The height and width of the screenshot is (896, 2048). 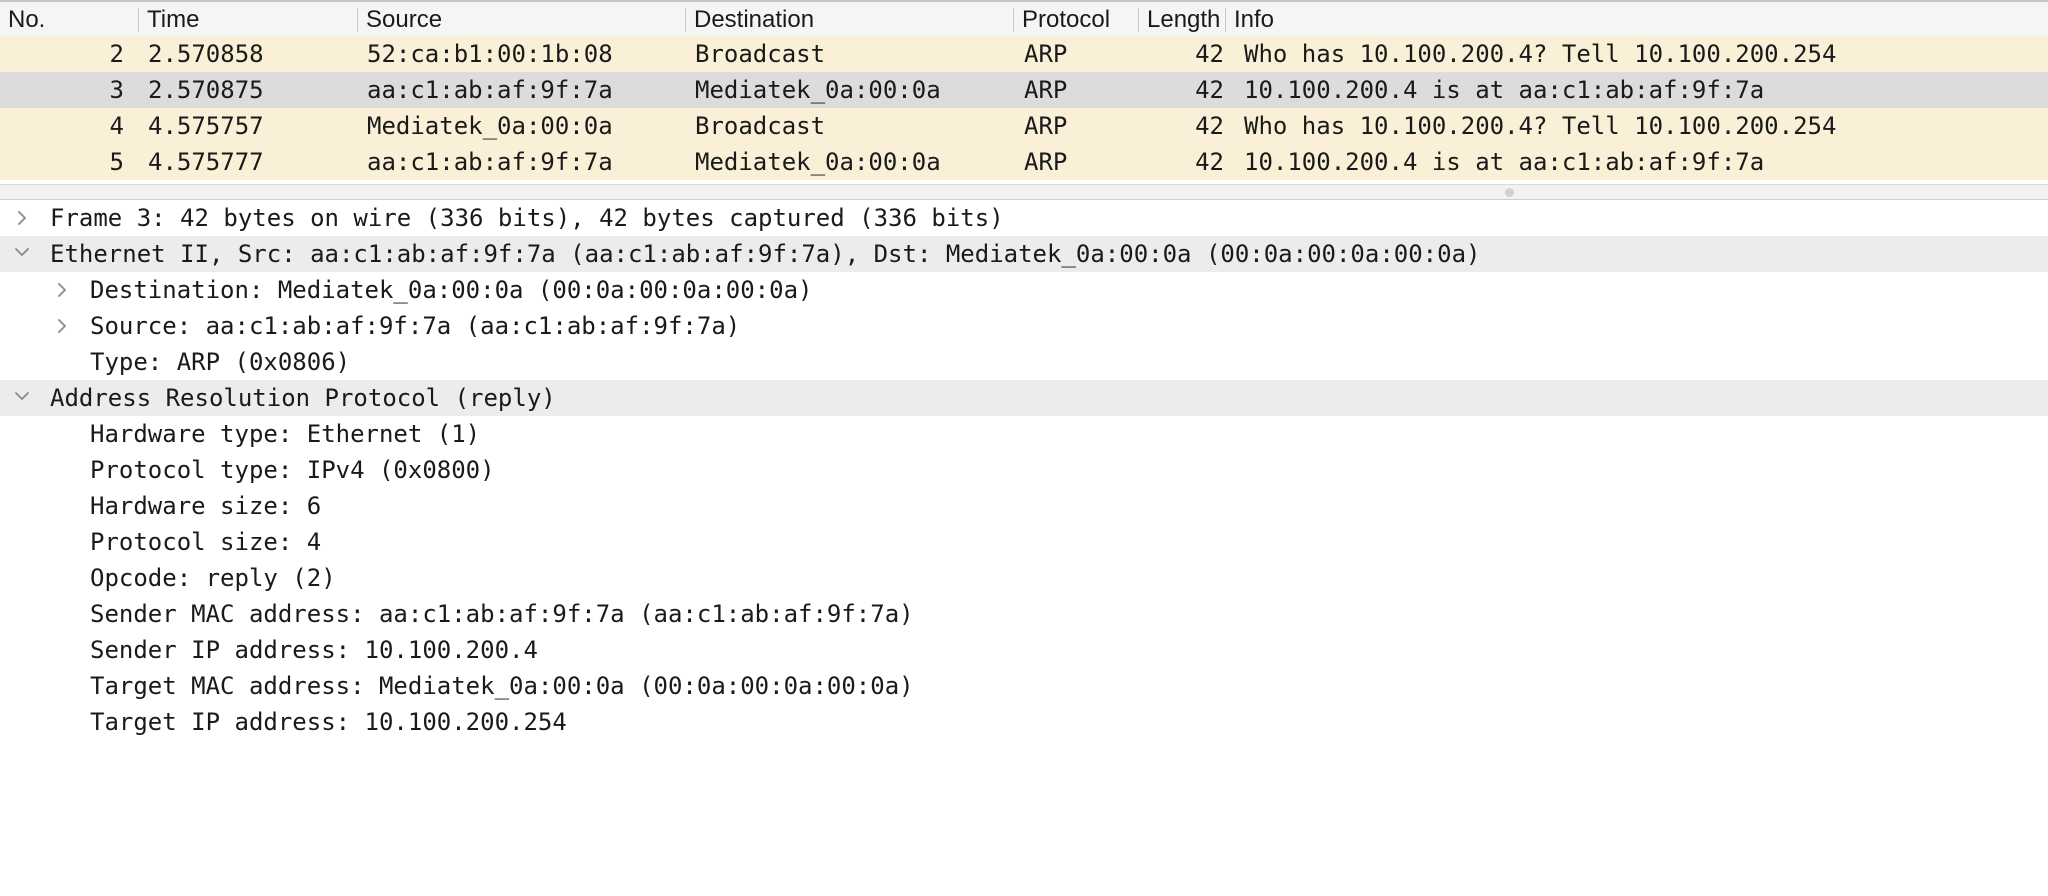 I want to click on tree-item-arp-field: Hardware size: 6, so click(x=1024, y=506).